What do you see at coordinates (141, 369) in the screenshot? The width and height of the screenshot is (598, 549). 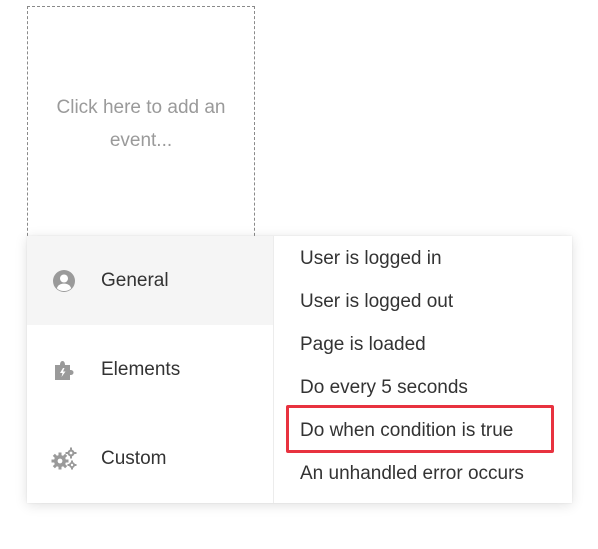 I see `category-label: Elements` at bounding box center [141, 369].